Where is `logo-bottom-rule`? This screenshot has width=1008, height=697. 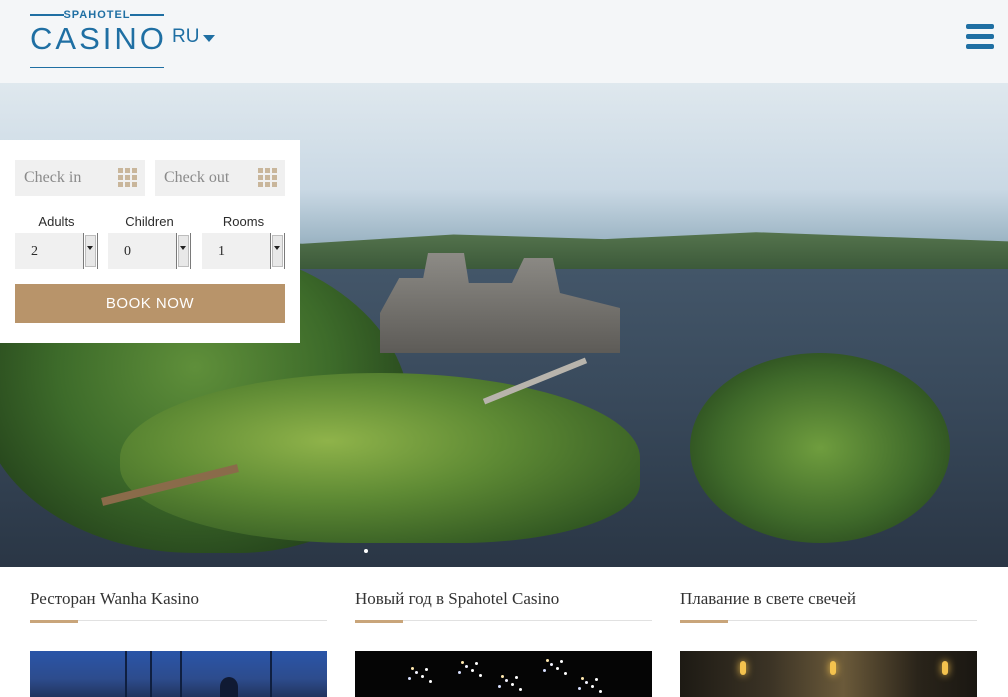 logo-bottom-rule is located at coordinates (97, 67).